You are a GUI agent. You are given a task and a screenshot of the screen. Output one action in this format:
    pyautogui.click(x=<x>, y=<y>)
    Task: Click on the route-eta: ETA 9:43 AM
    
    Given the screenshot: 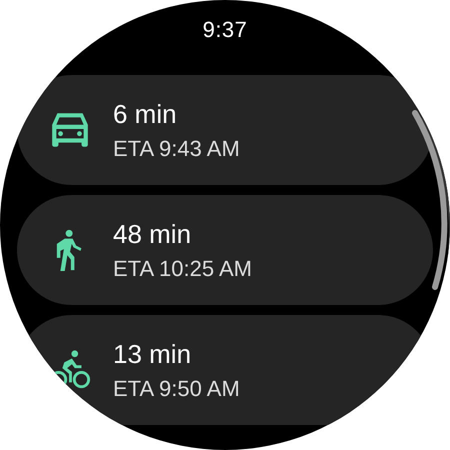 What is the action you would take?
    pyautogui.click(x=176, y=149)
    